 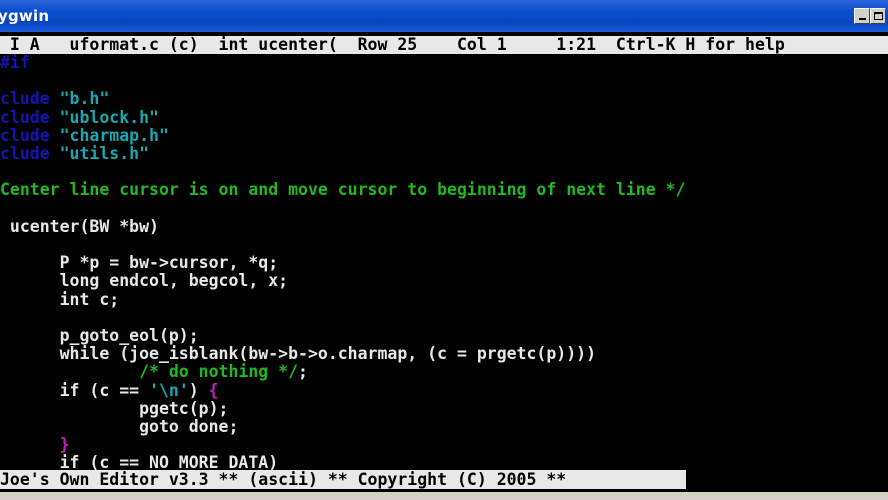 I want to click on code-line: clude "charmap.h", so click(x=84, y=135).